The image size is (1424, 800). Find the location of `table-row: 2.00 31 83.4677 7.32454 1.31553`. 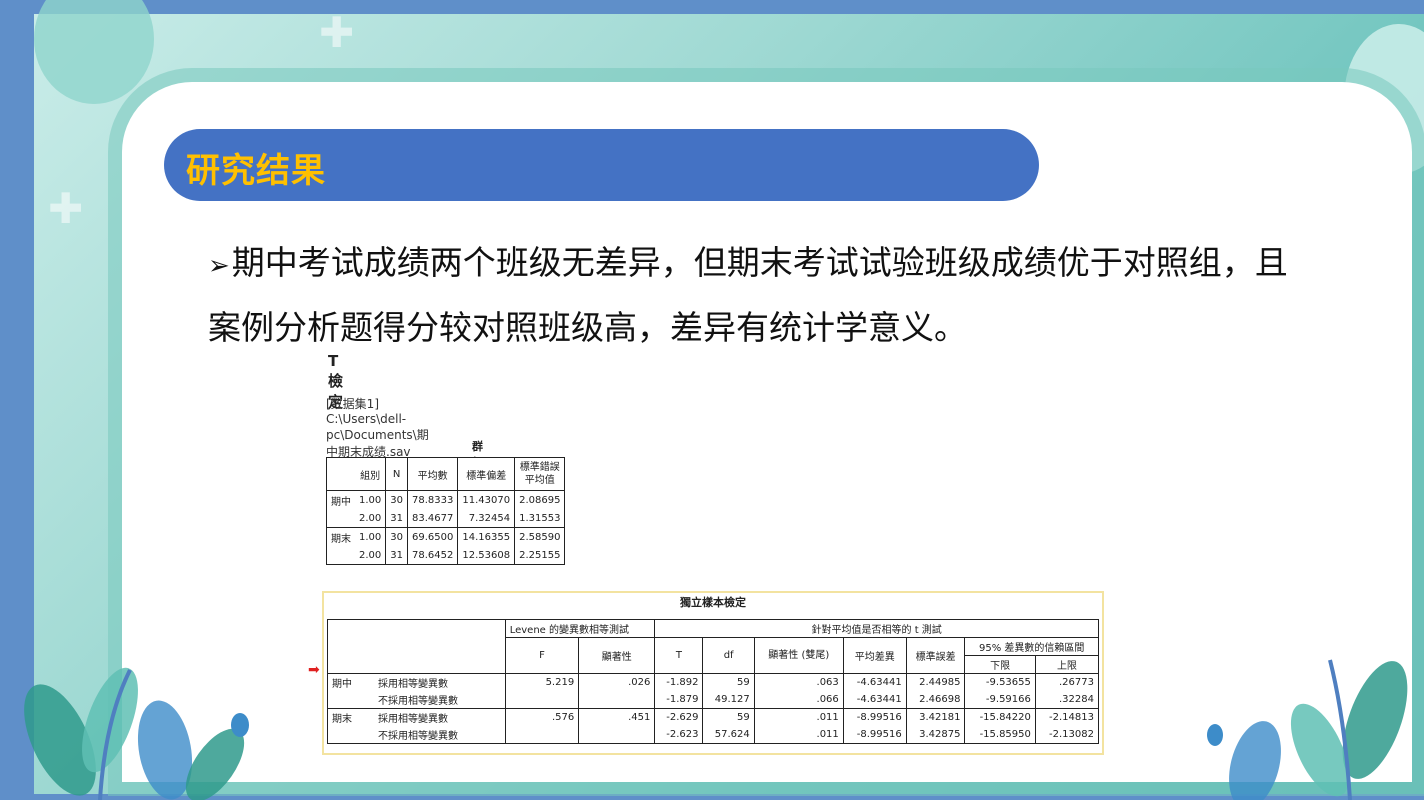

table-row: 2.00 31 83.4677 7.32454 1.31553 is located at coordinates (445, 518).